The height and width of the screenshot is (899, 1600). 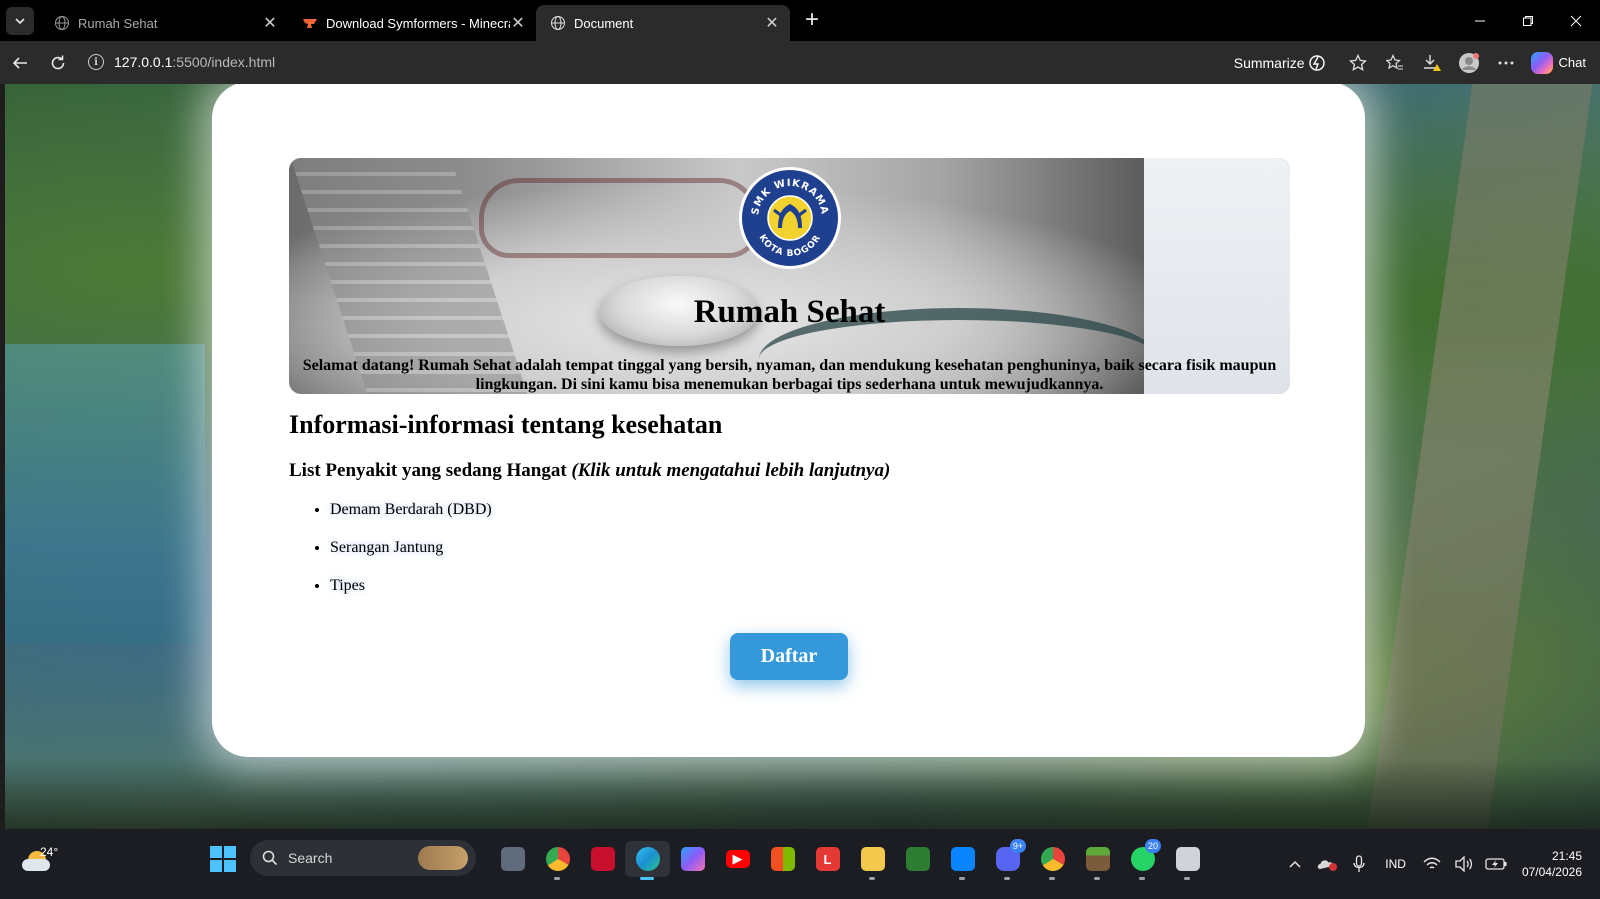 I want to click on show-hidden-icons-button, so click(x=1295, y=864).